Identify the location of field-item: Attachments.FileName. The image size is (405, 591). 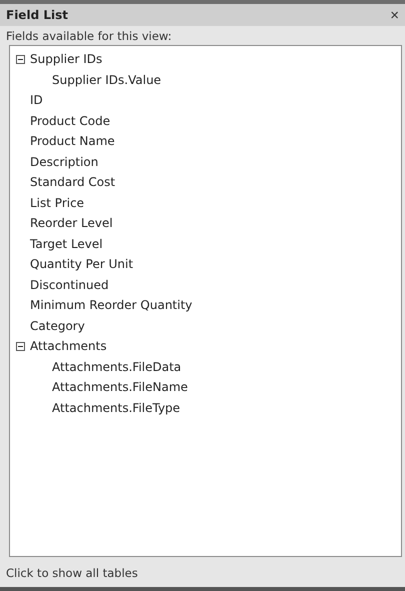
(120, 387).